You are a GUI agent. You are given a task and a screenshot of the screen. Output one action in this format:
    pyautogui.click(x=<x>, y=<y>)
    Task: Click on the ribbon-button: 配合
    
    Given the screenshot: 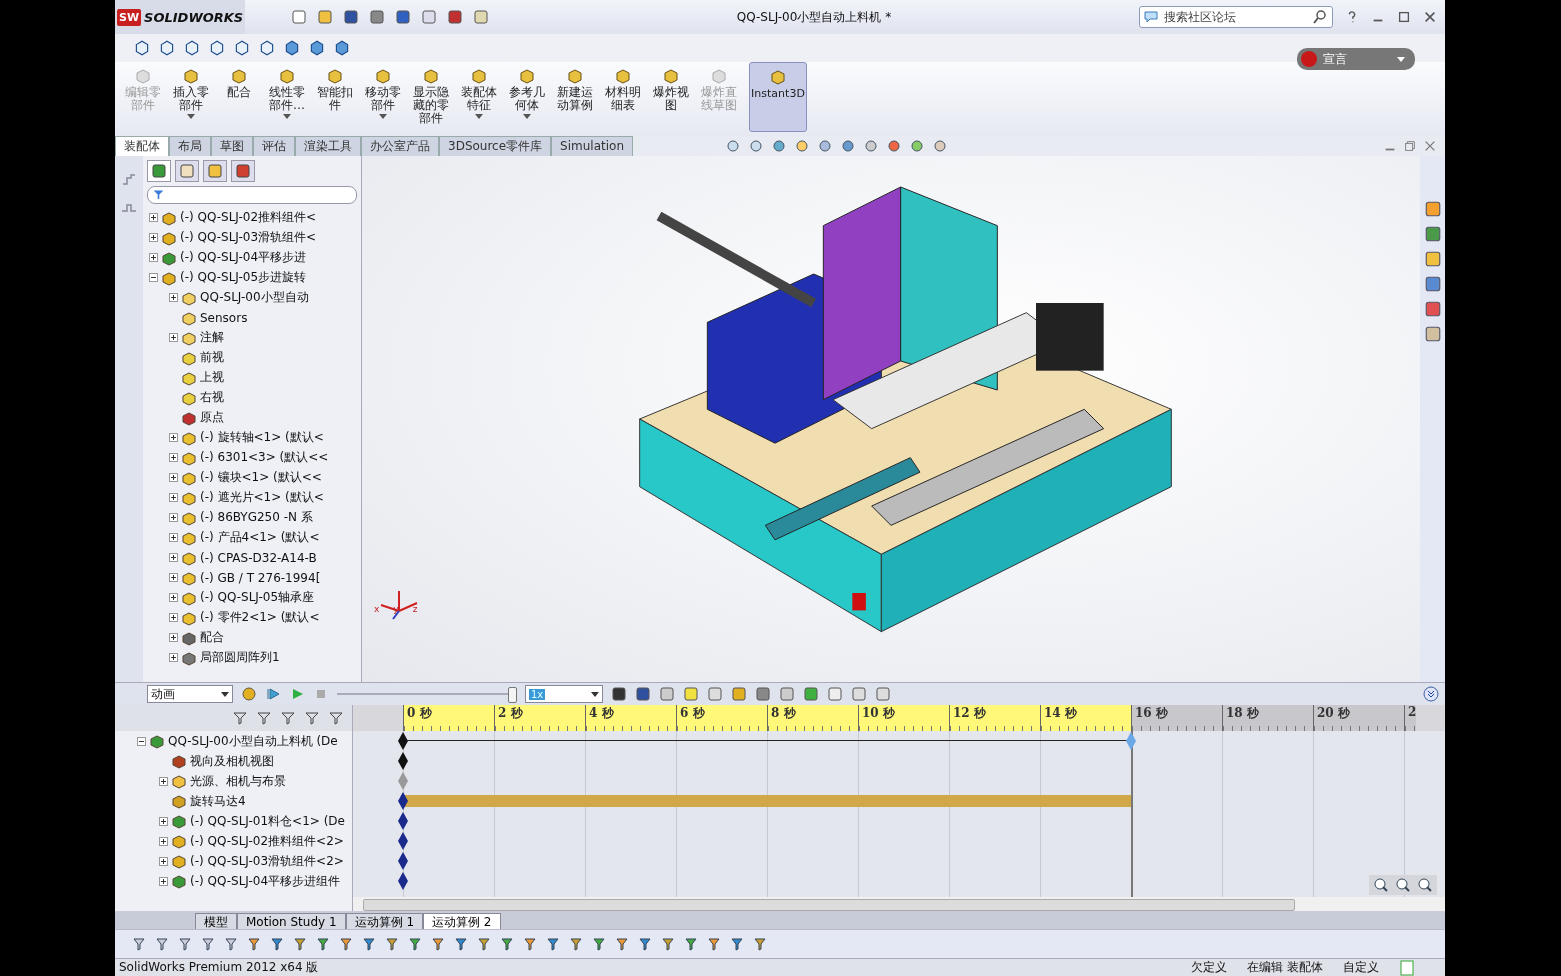 What is the action you would take?
    pyautogui.click(x=239, y=96)
    